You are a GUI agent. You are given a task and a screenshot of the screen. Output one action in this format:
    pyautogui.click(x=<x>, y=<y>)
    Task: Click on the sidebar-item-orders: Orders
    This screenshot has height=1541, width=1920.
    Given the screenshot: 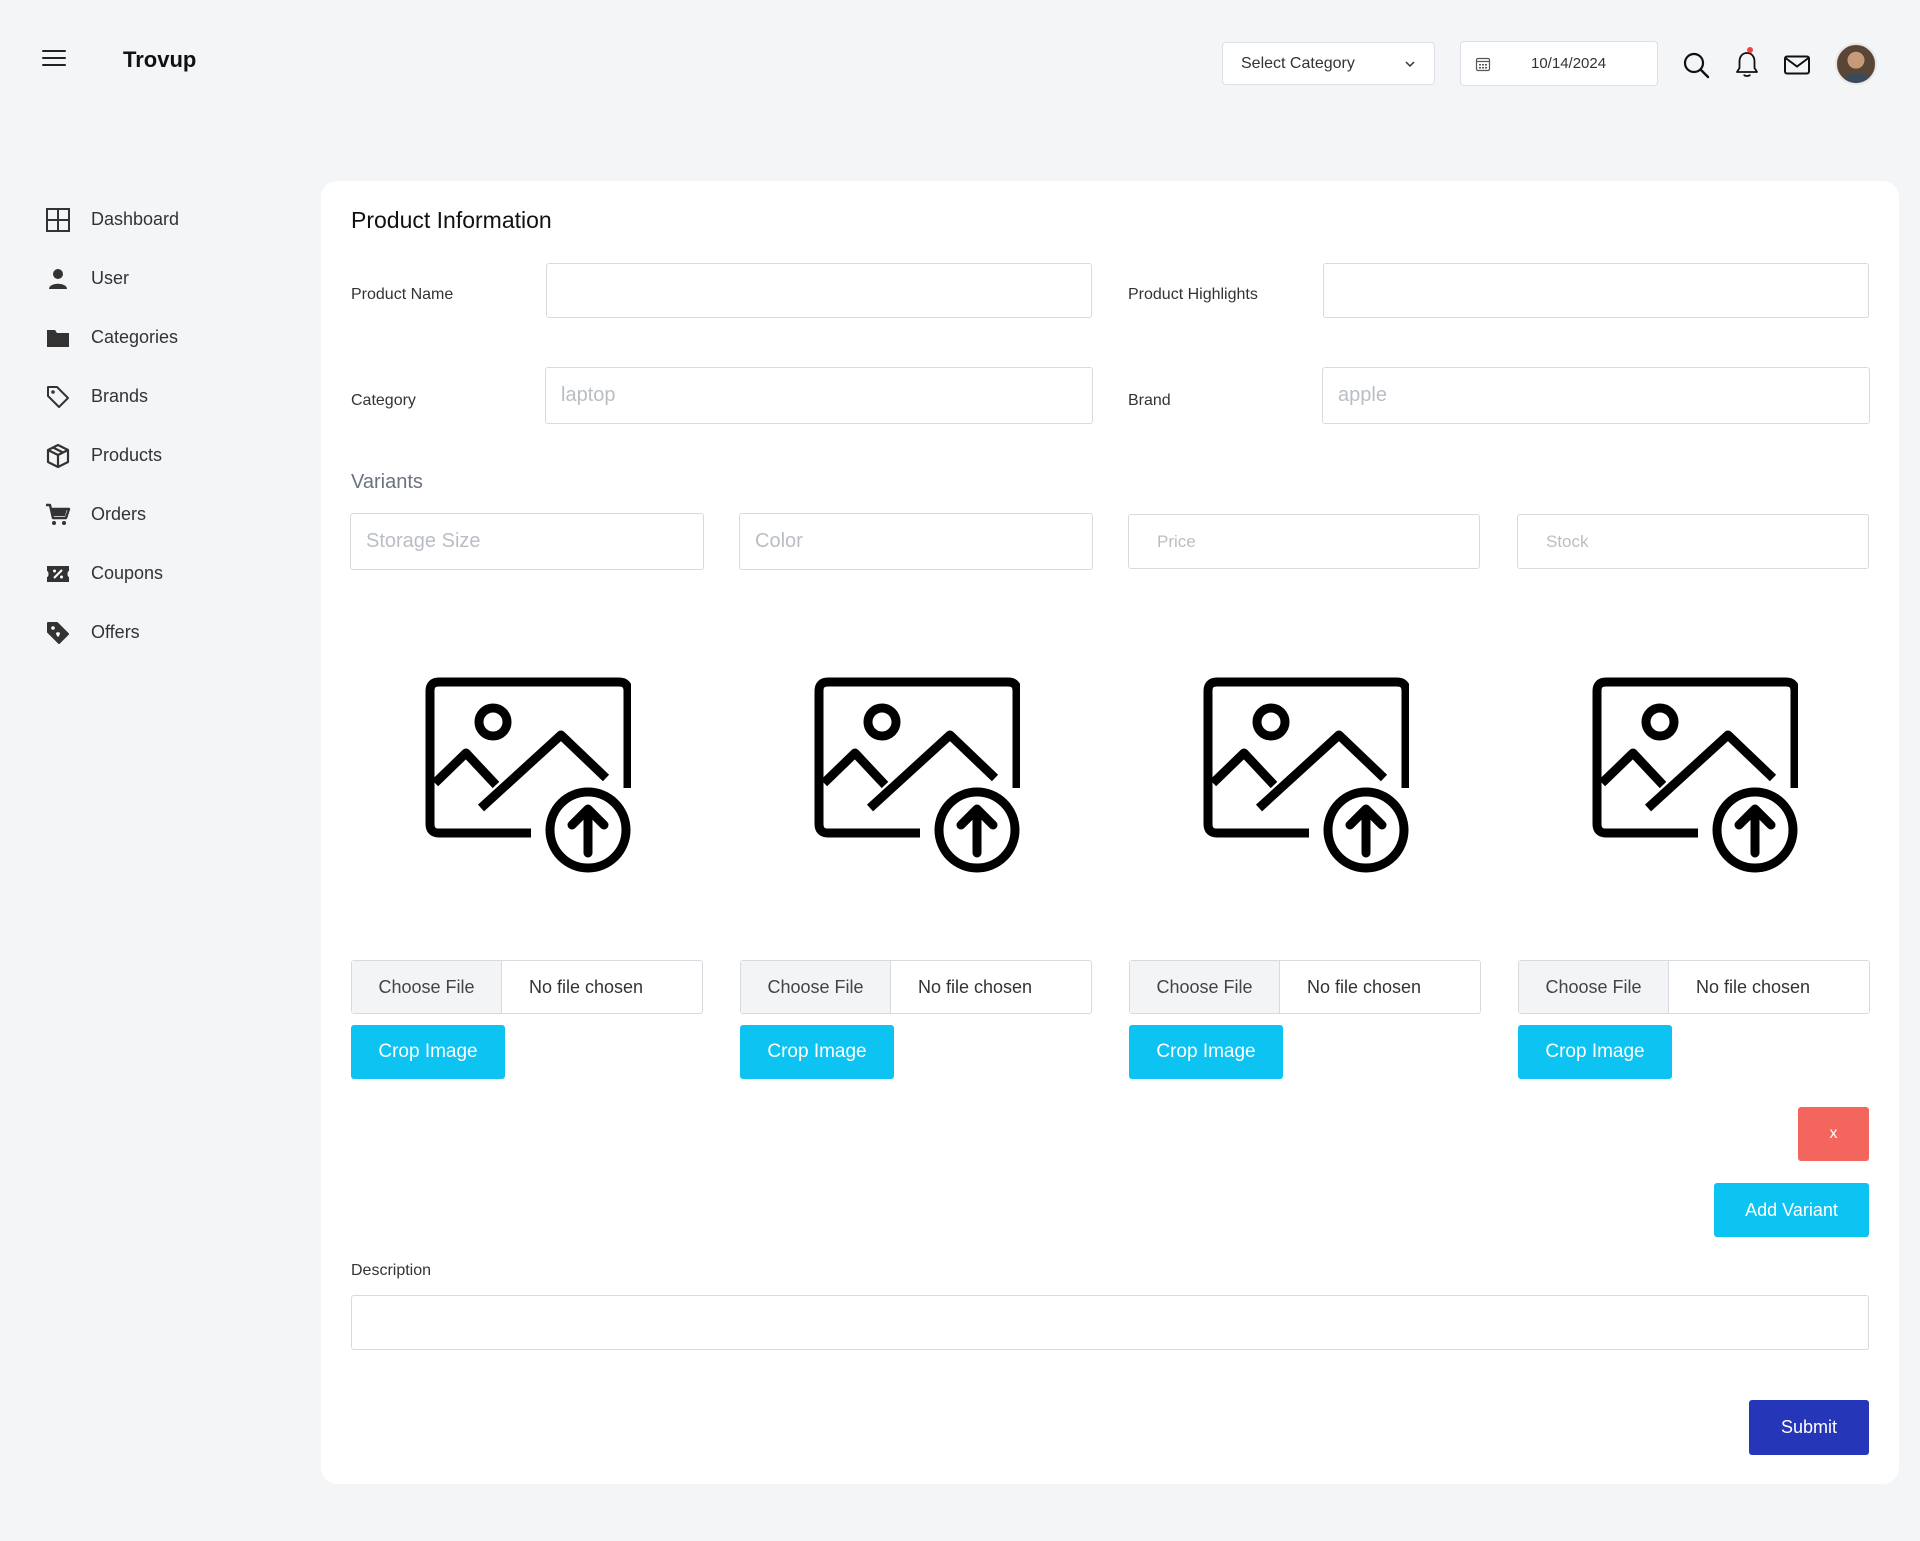 What is the action you would take?
    pyautogui.click(x=150, y=514)
    